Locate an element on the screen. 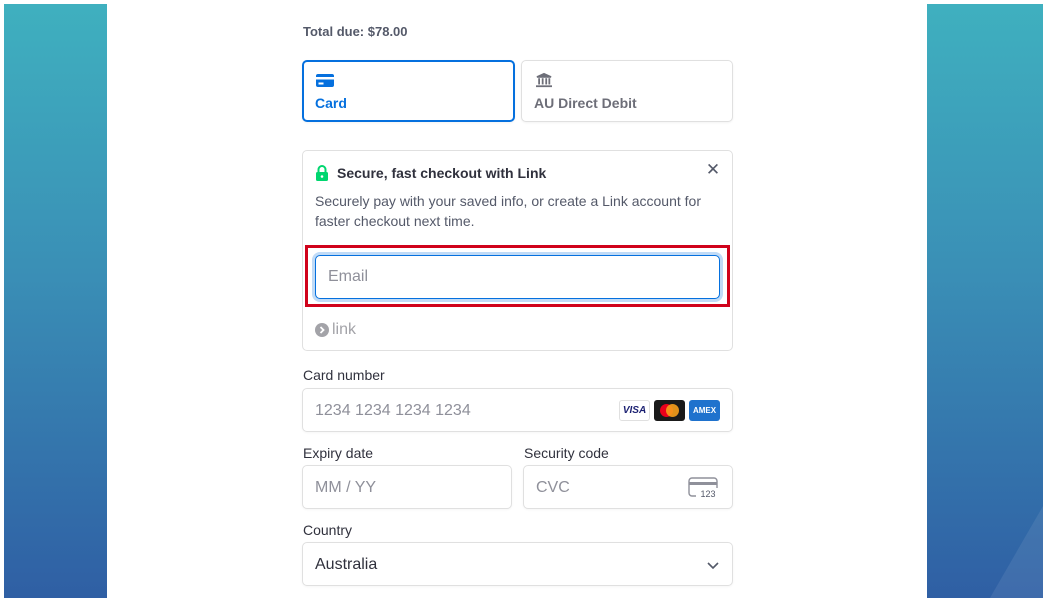 The image size is (1047, 602). chevron-down-icon is located at coordinates (713, 566).